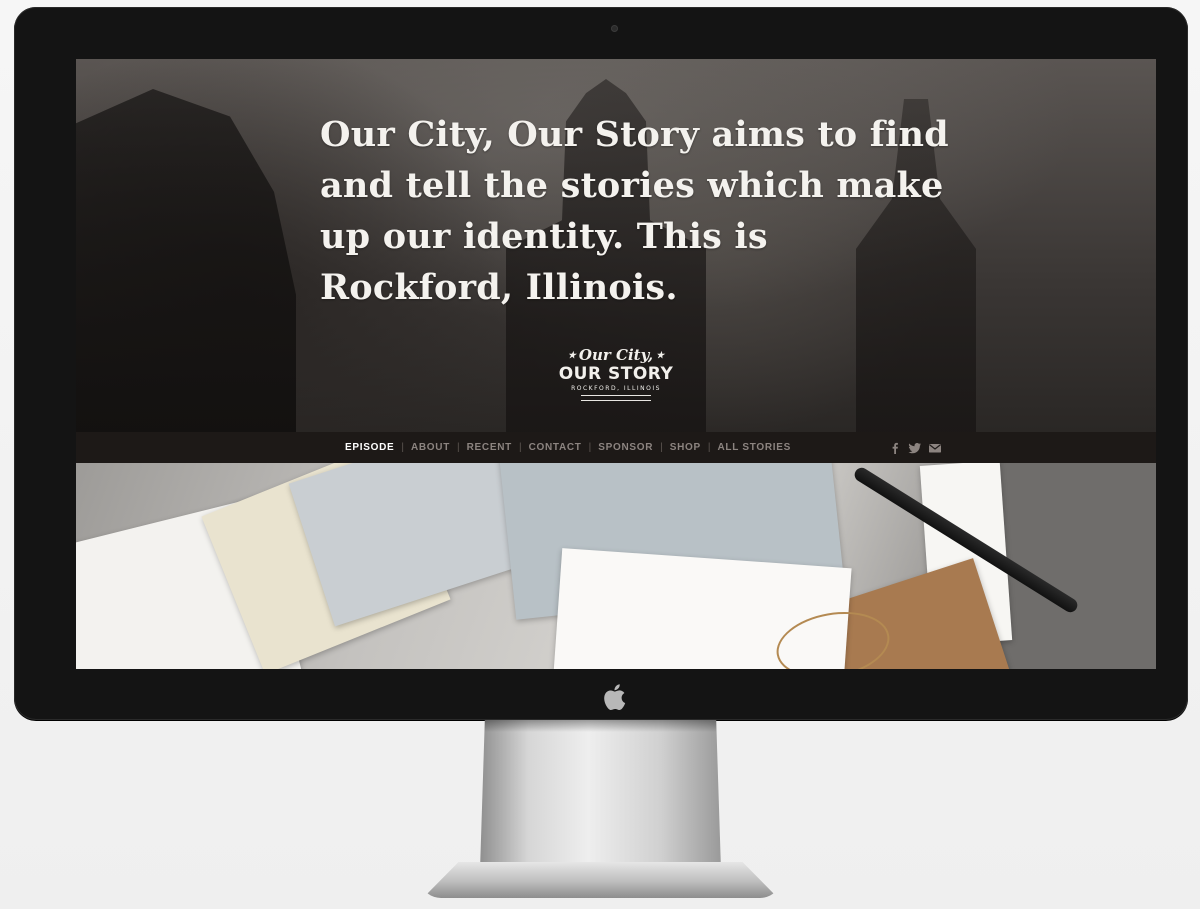  I want to click on nav-item-all-stories: ALL STORIES, so click(754, 447).